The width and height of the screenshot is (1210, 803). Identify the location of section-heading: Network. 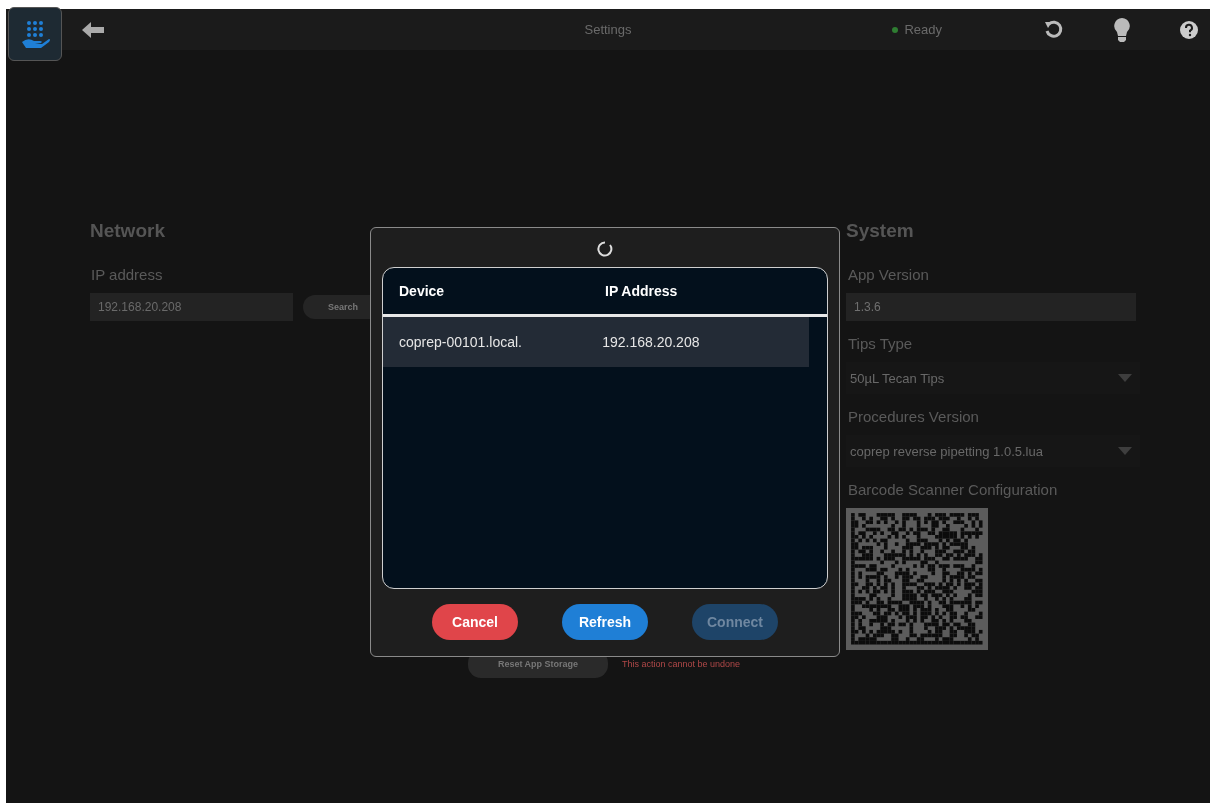
(128, 231).